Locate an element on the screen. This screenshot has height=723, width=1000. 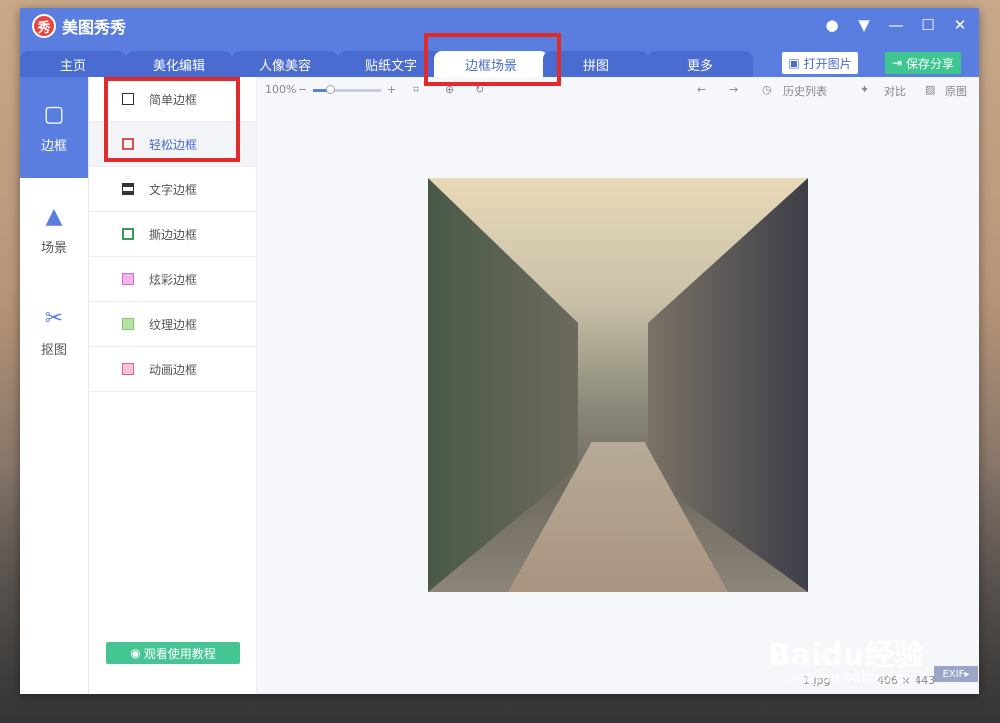
scissors-icon: ✂ is located at coordinates (54, 318).